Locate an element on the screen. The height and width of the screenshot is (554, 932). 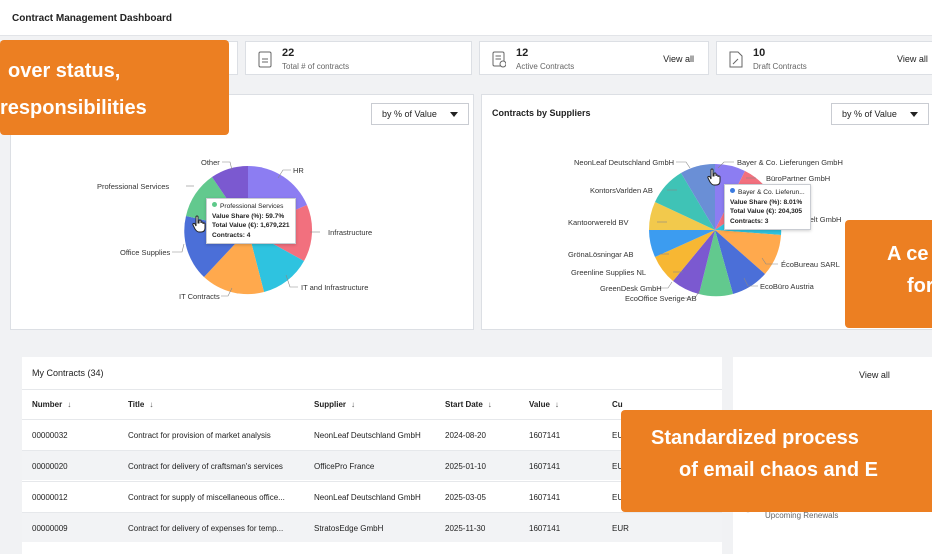
right-label-greendesk: GreenDesk GmbH is located at coordinates (631, 288).